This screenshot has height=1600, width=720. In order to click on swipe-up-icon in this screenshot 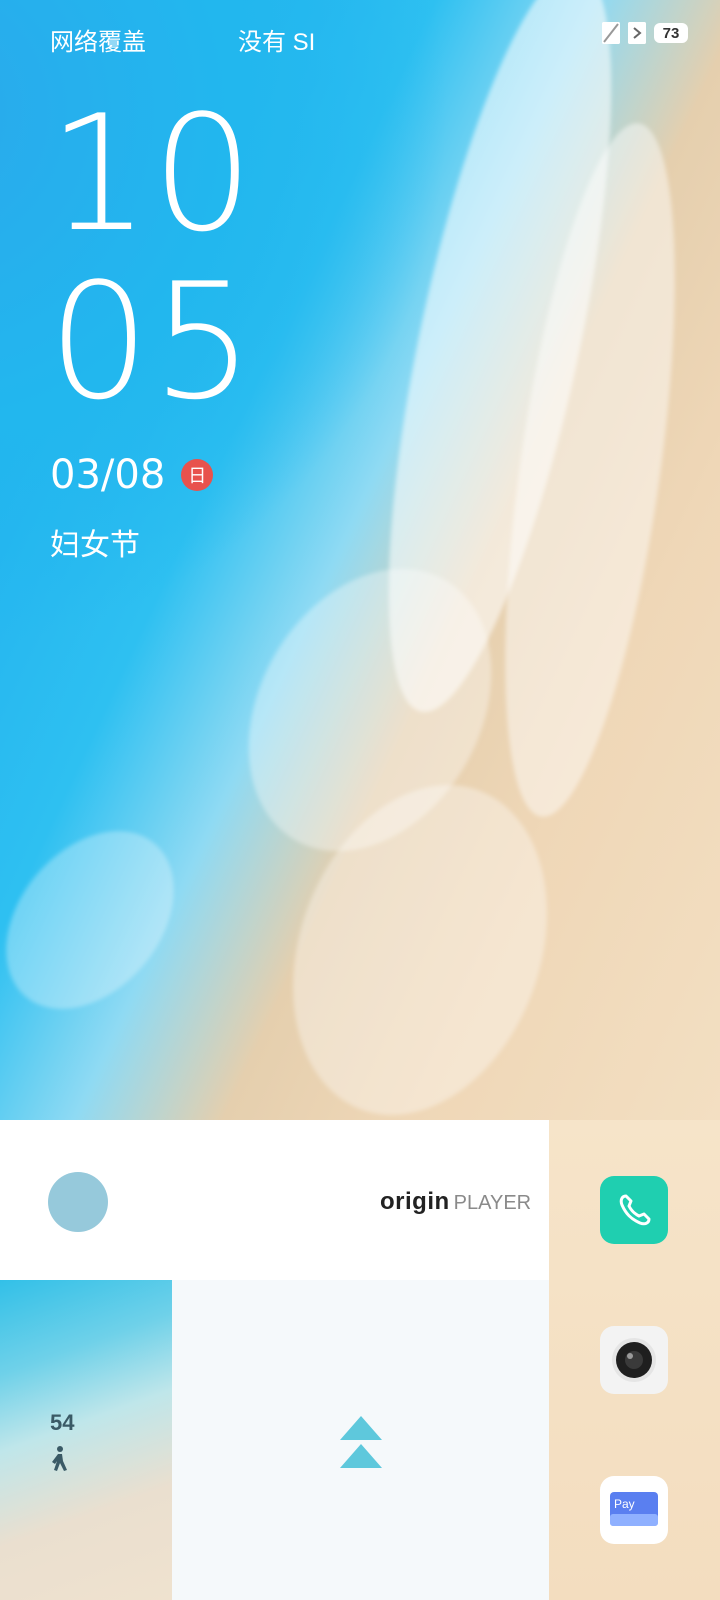, I will do `click(361, 1444)`.